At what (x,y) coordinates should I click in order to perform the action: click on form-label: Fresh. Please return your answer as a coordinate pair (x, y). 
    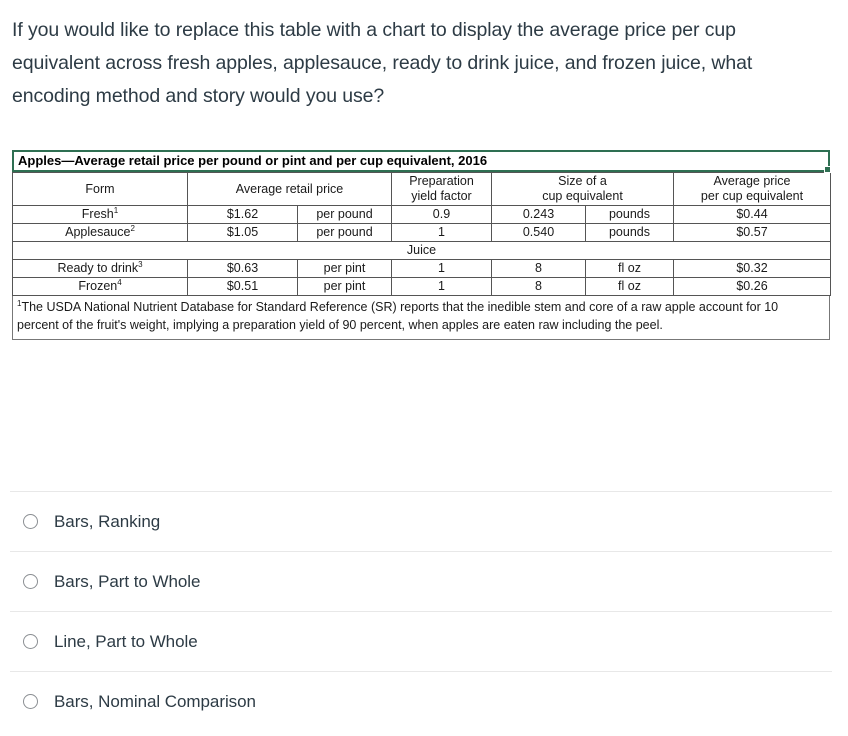
    Looking at the image, I should click on (97, 214).